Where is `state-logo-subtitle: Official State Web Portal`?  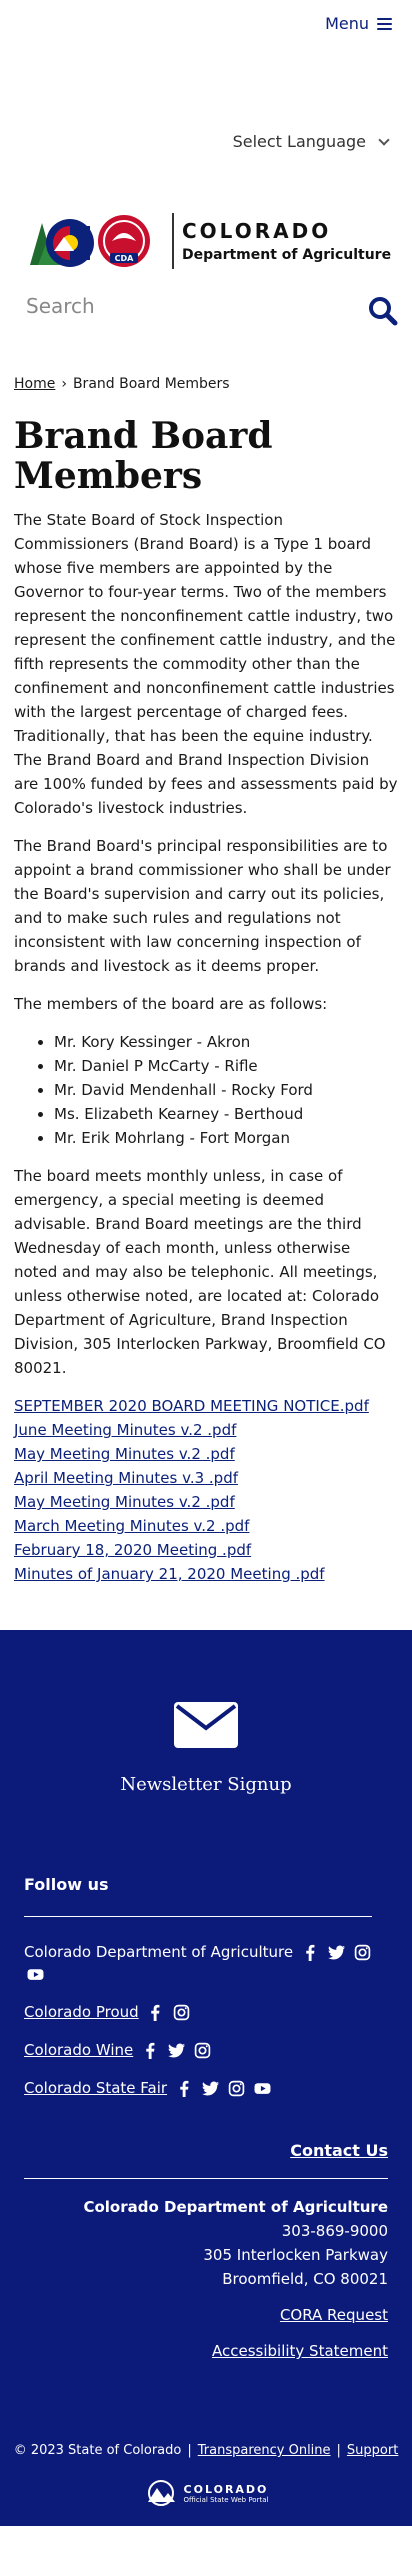 state-logo-subtitle: Official State Web Portal is located at coordinates (226, 2499).